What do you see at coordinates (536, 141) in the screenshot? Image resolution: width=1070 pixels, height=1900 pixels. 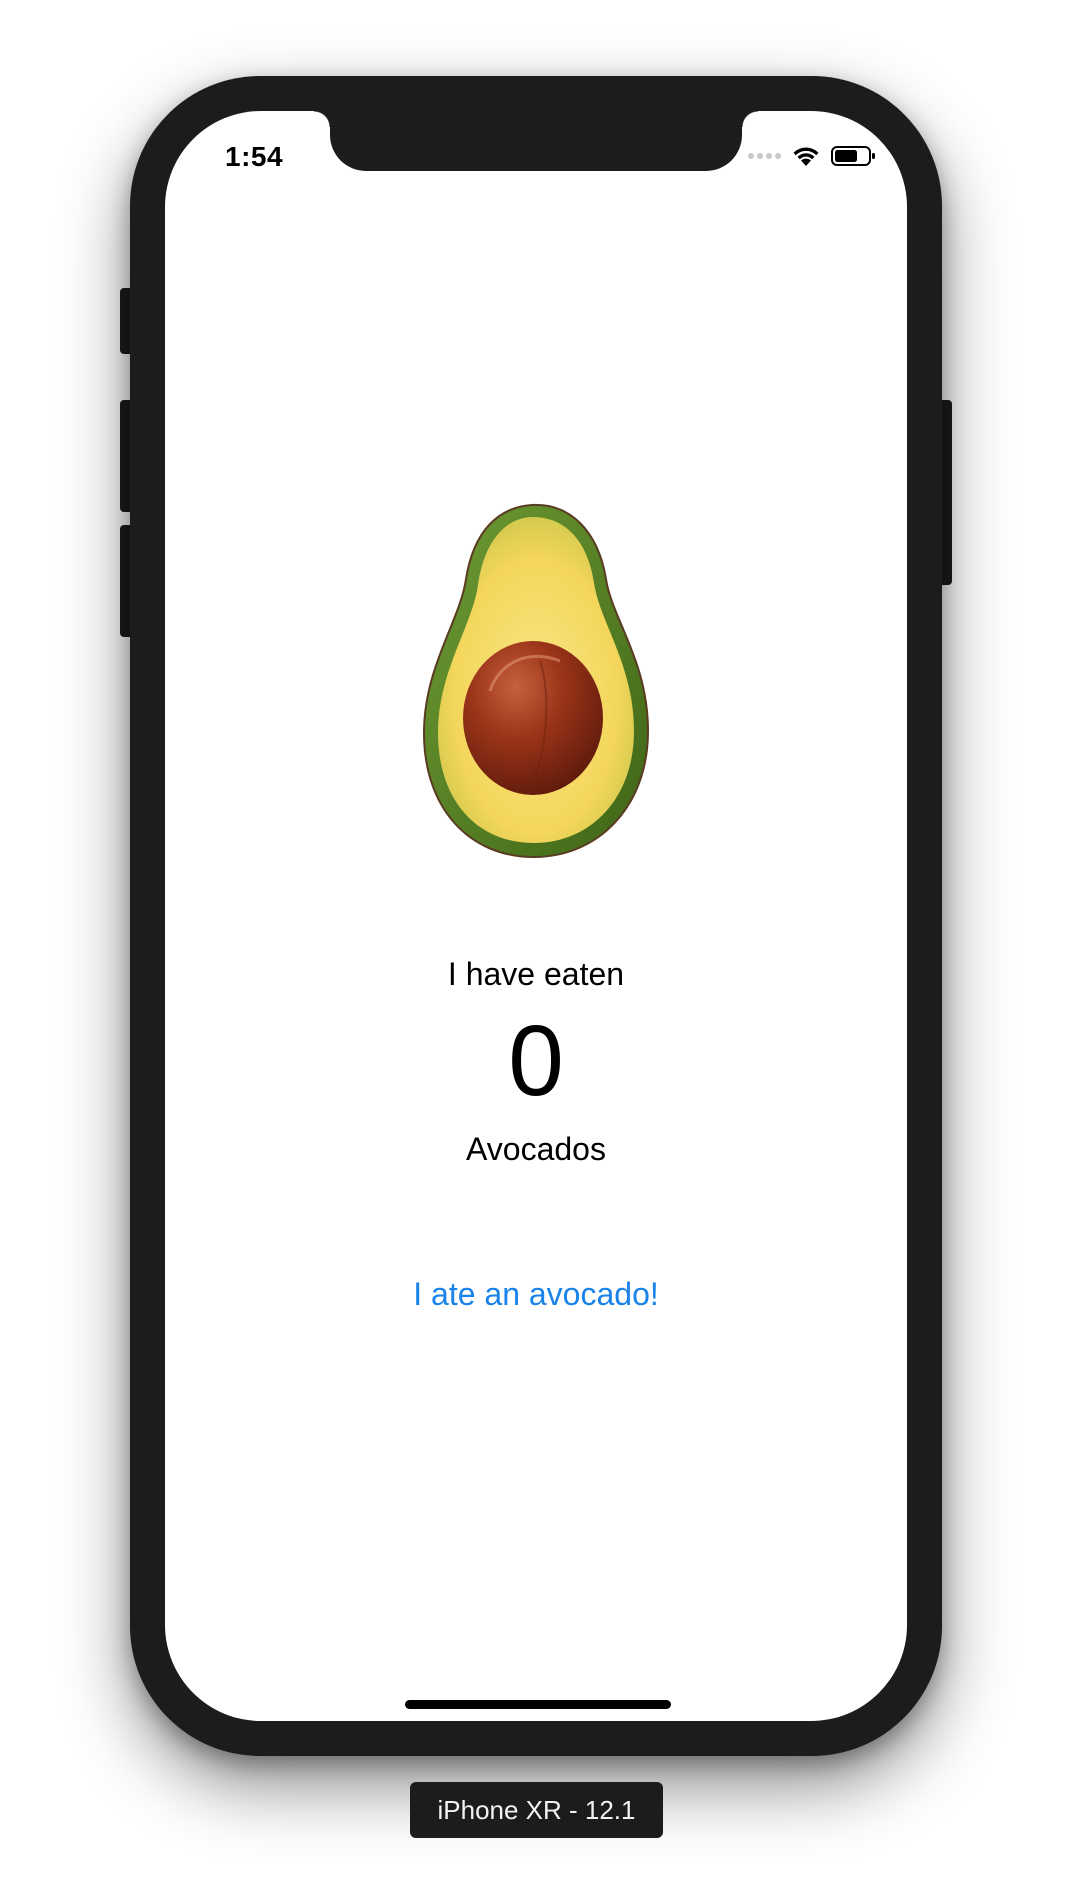 I see `notch` at bounding box center [536, 141].